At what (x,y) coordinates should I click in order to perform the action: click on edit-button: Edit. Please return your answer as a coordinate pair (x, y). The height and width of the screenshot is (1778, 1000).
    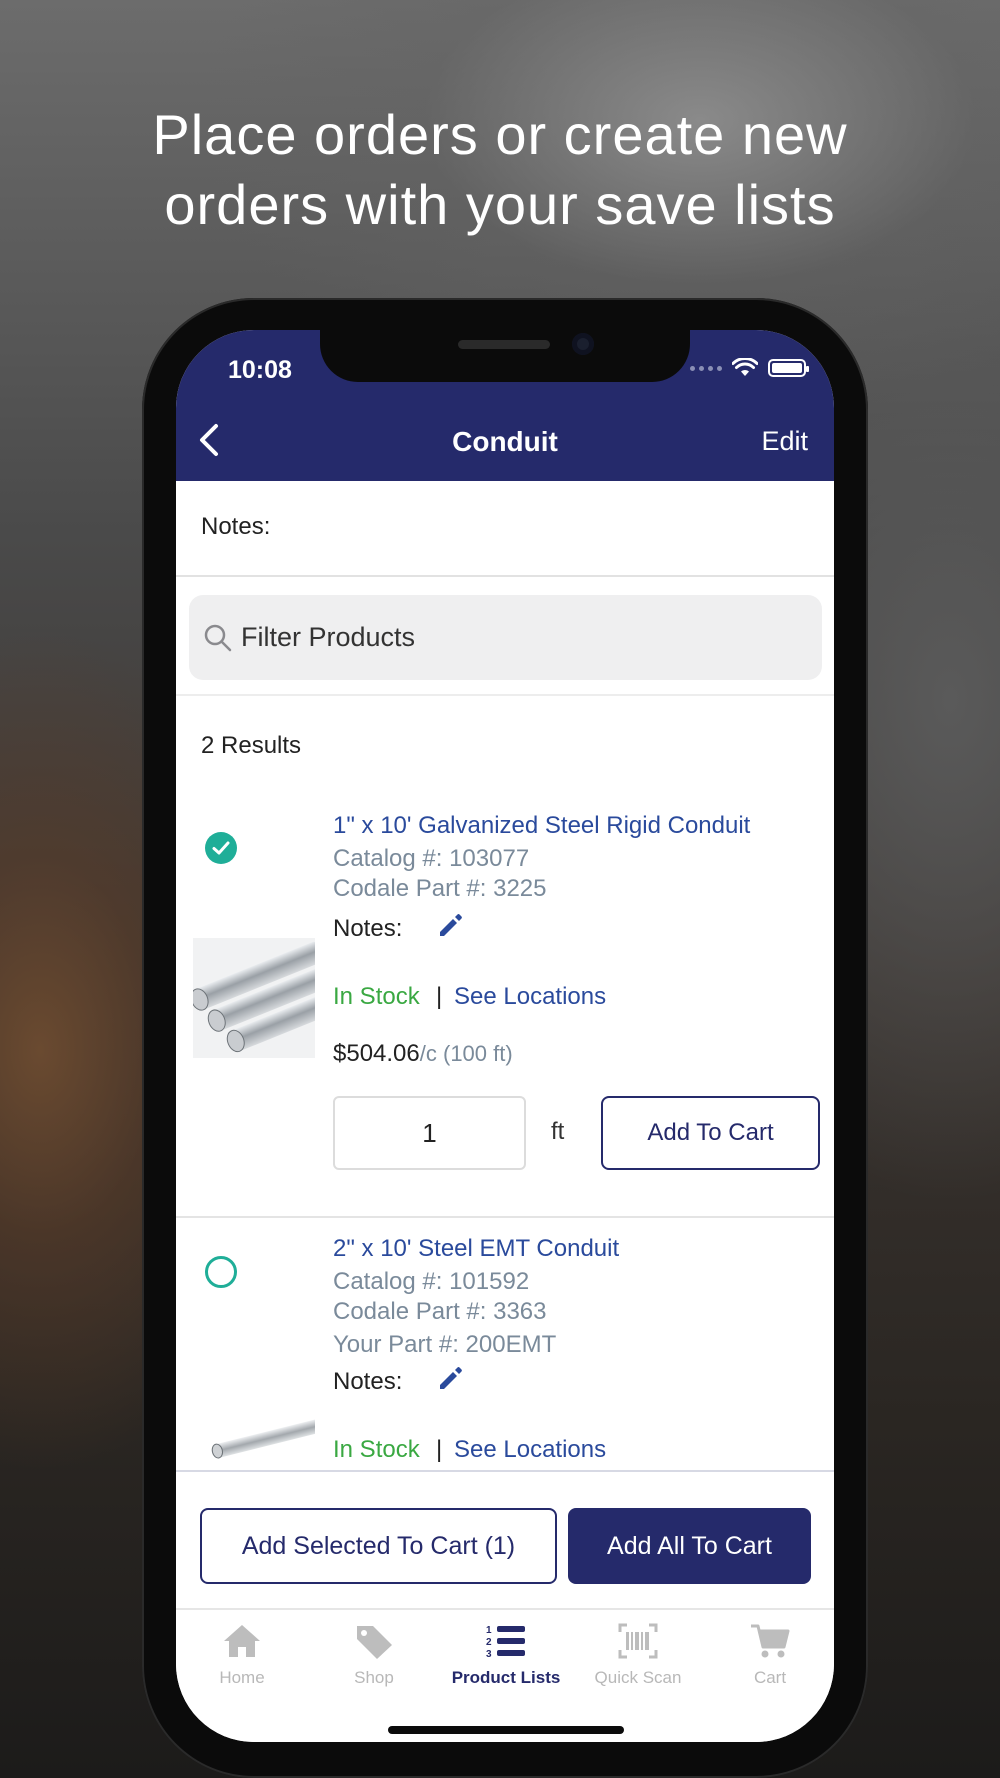
    Looking at the image, I should click on (784, 441).